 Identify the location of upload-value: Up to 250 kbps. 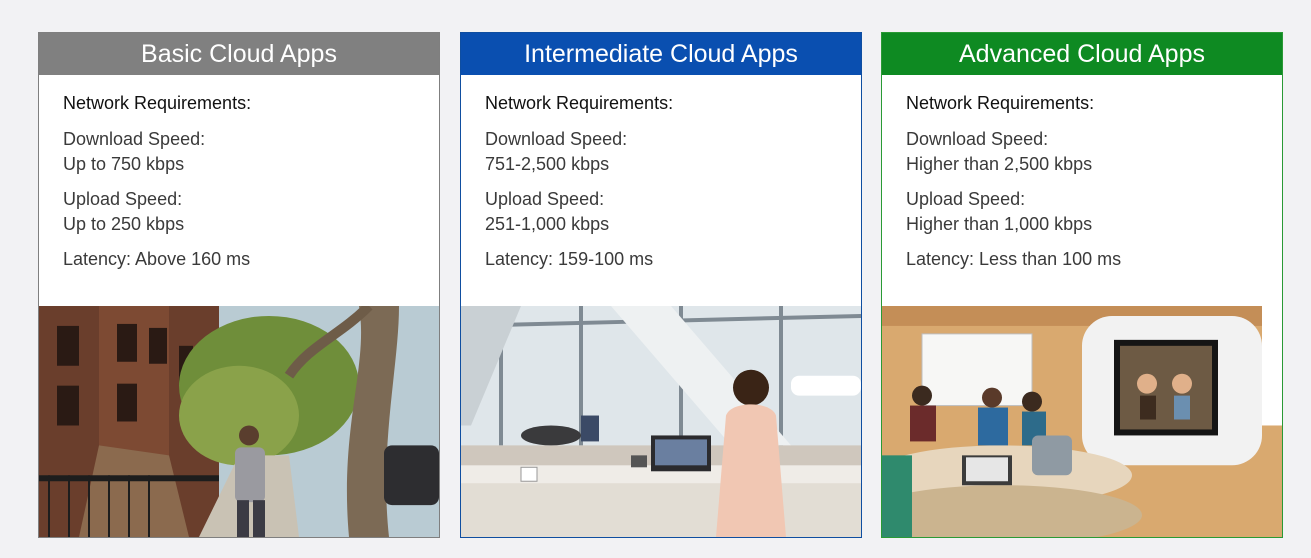
(124, 224).